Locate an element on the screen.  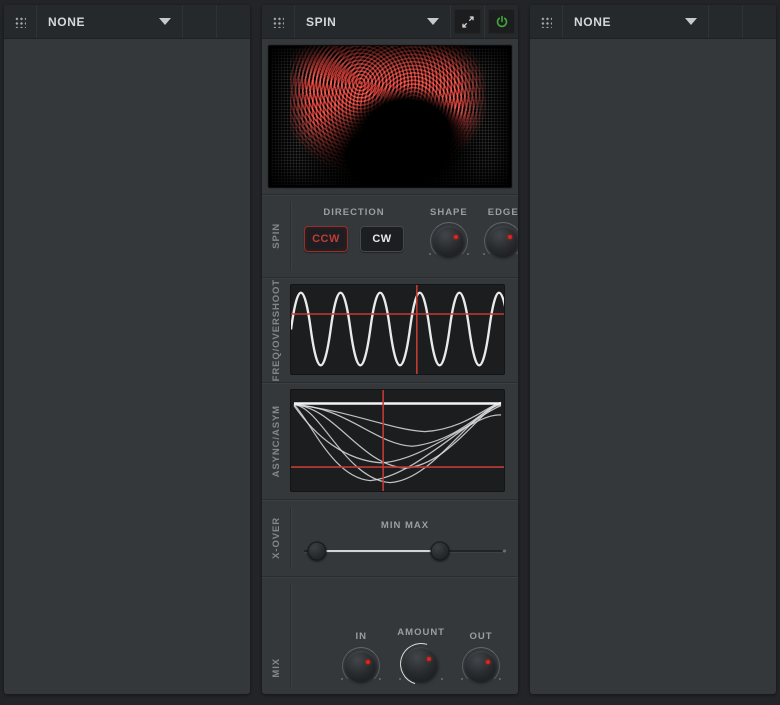
direction-buttons: CCW CW is located at coordinates (354, 239).